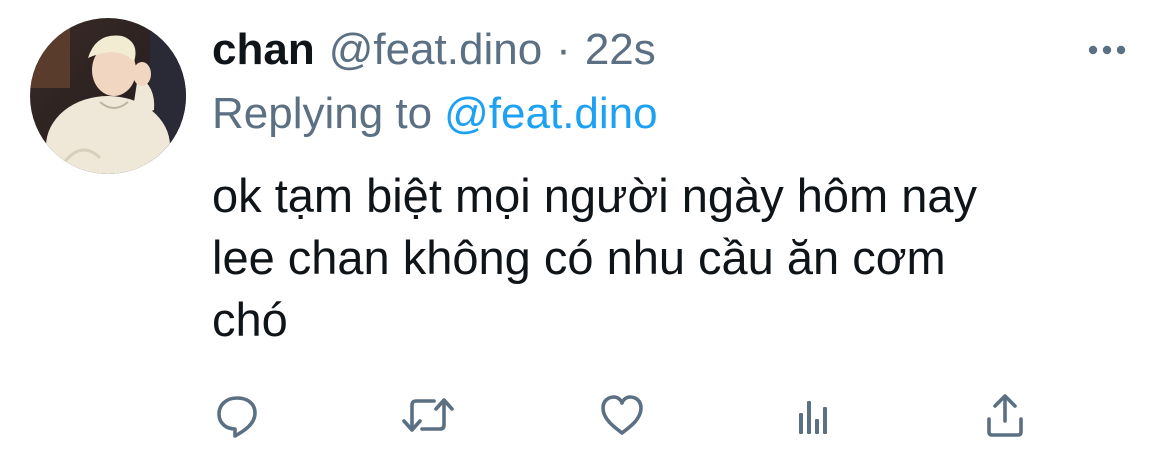 The image size is (1170, 451). I want to click on replying-to-line: Replying to @feat.dino, so click(435, 114).